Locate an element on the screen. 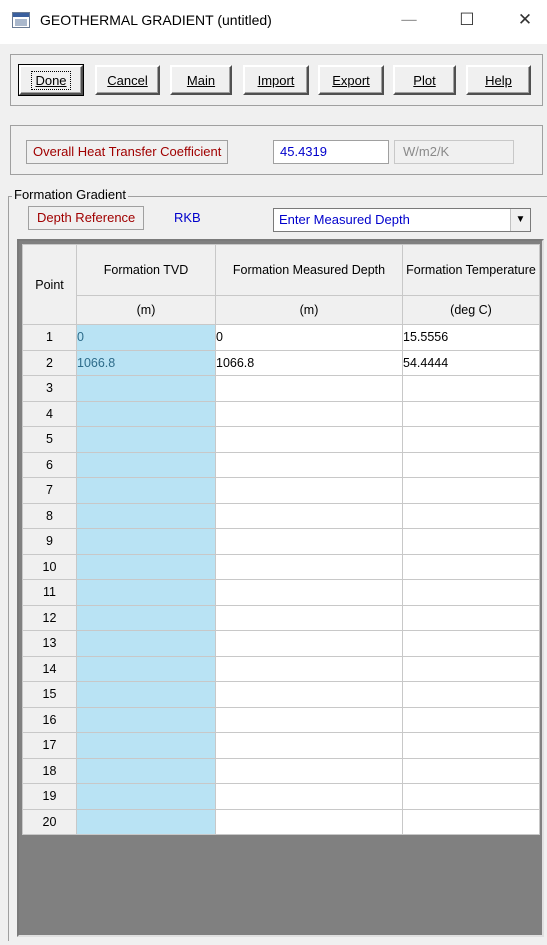 The height and width of the screenshot is (945, 547). maximize-button: ☐ is located at coordinates (467, 20).